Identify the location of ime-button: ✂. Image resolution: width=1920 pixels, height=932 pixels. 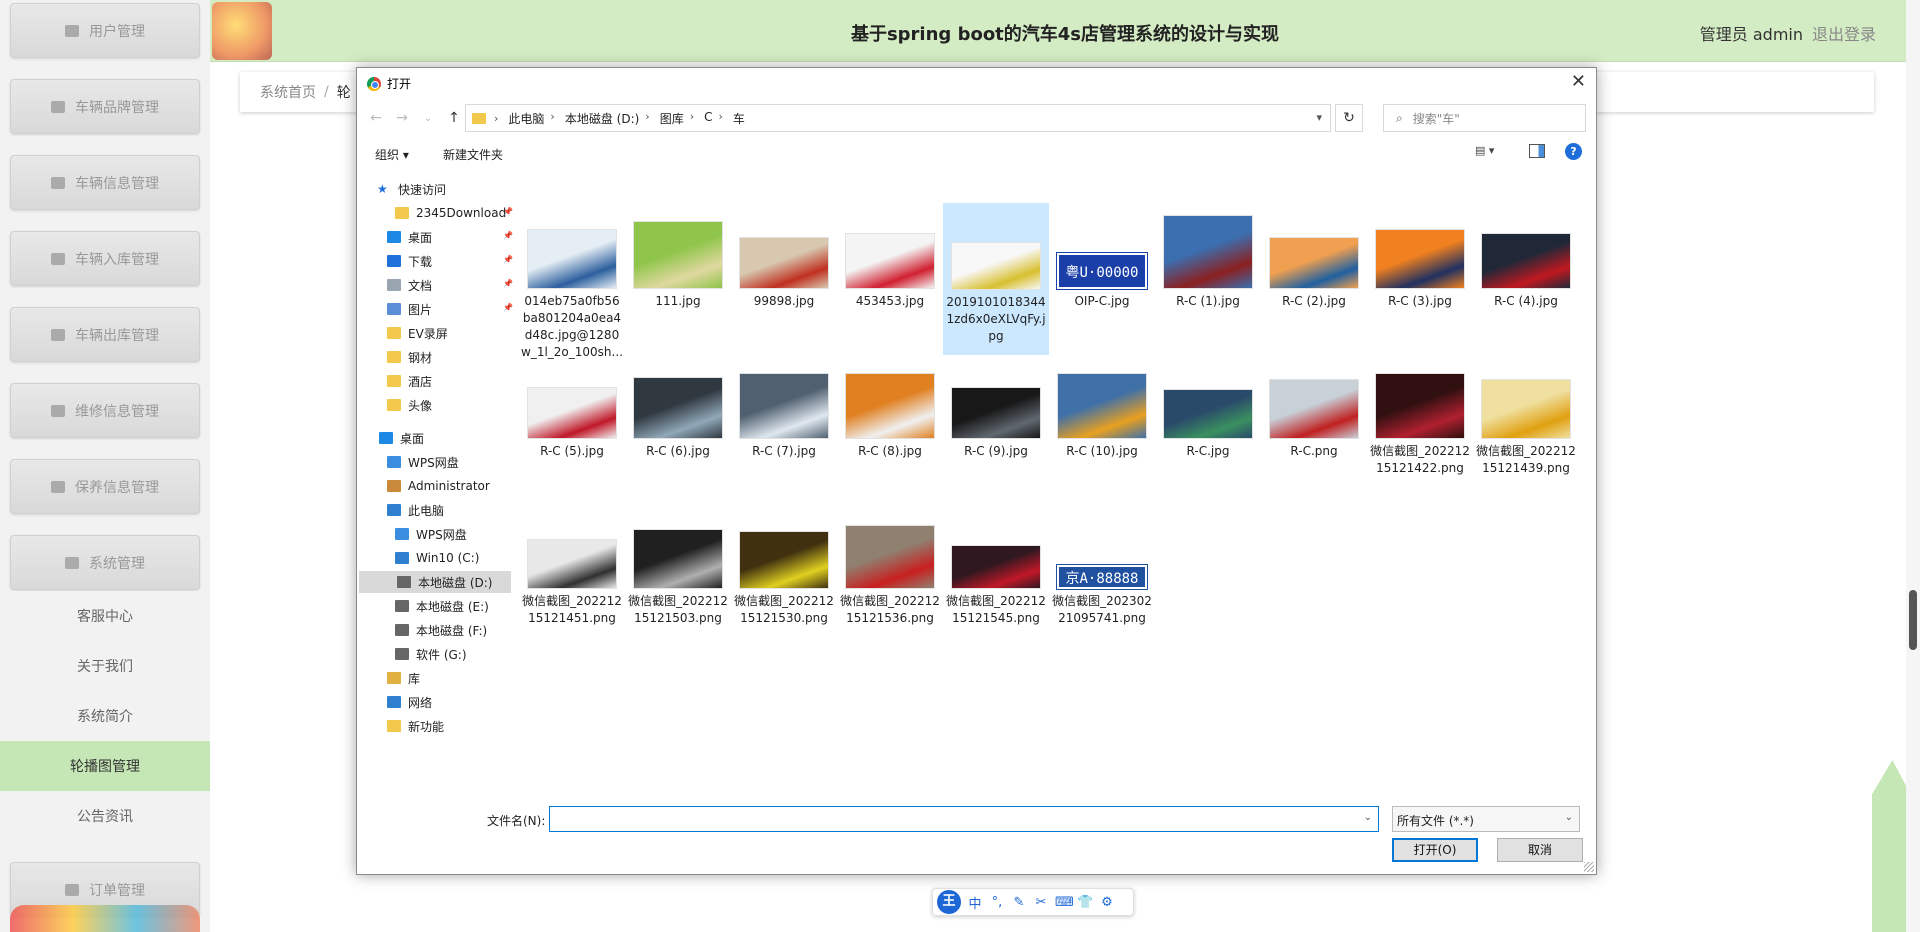
(1041, 902).